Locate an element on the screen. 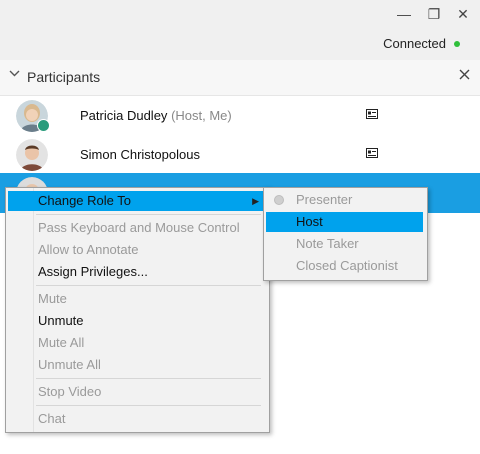 The image size is (480, 454). restore-icon: ❐ is located at coordinates (434, 14).